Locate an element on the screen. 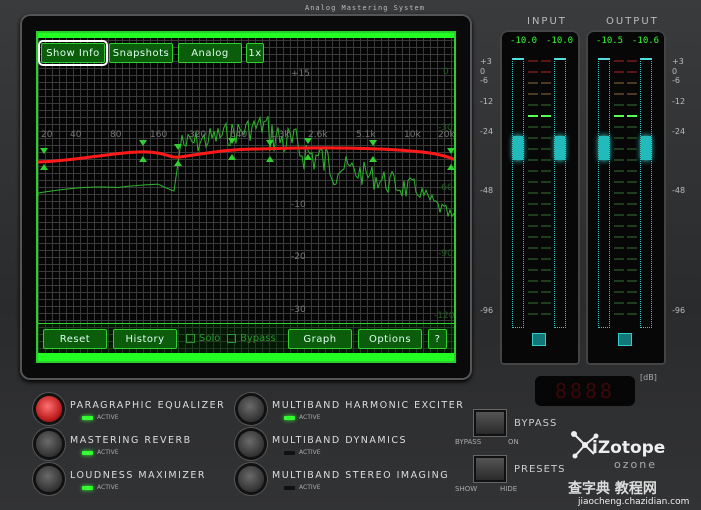 The height and width of the screenshot is (510, 701). history-button: History is located at coordinates (145, 339).